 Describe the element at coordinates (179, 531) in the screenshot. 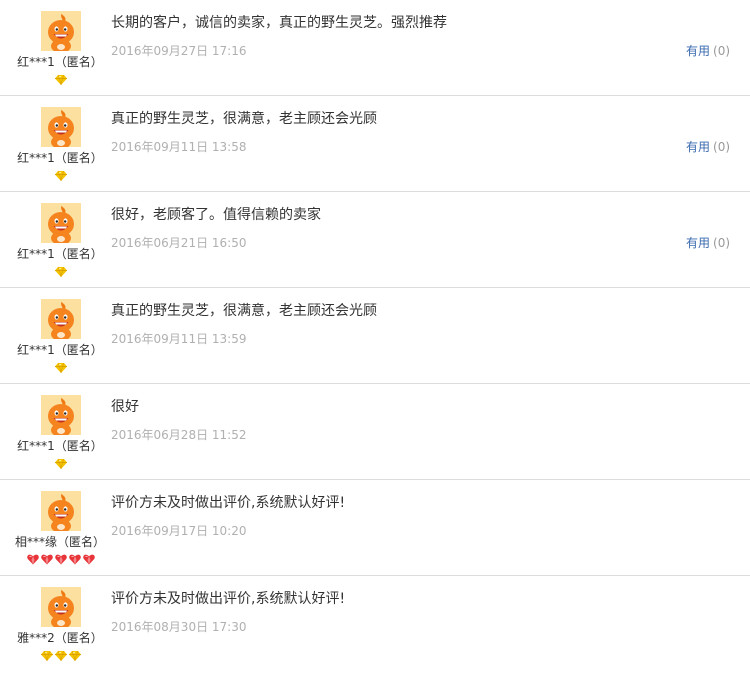

I see `review-date: 2016年09月17日 10:20` at that location.